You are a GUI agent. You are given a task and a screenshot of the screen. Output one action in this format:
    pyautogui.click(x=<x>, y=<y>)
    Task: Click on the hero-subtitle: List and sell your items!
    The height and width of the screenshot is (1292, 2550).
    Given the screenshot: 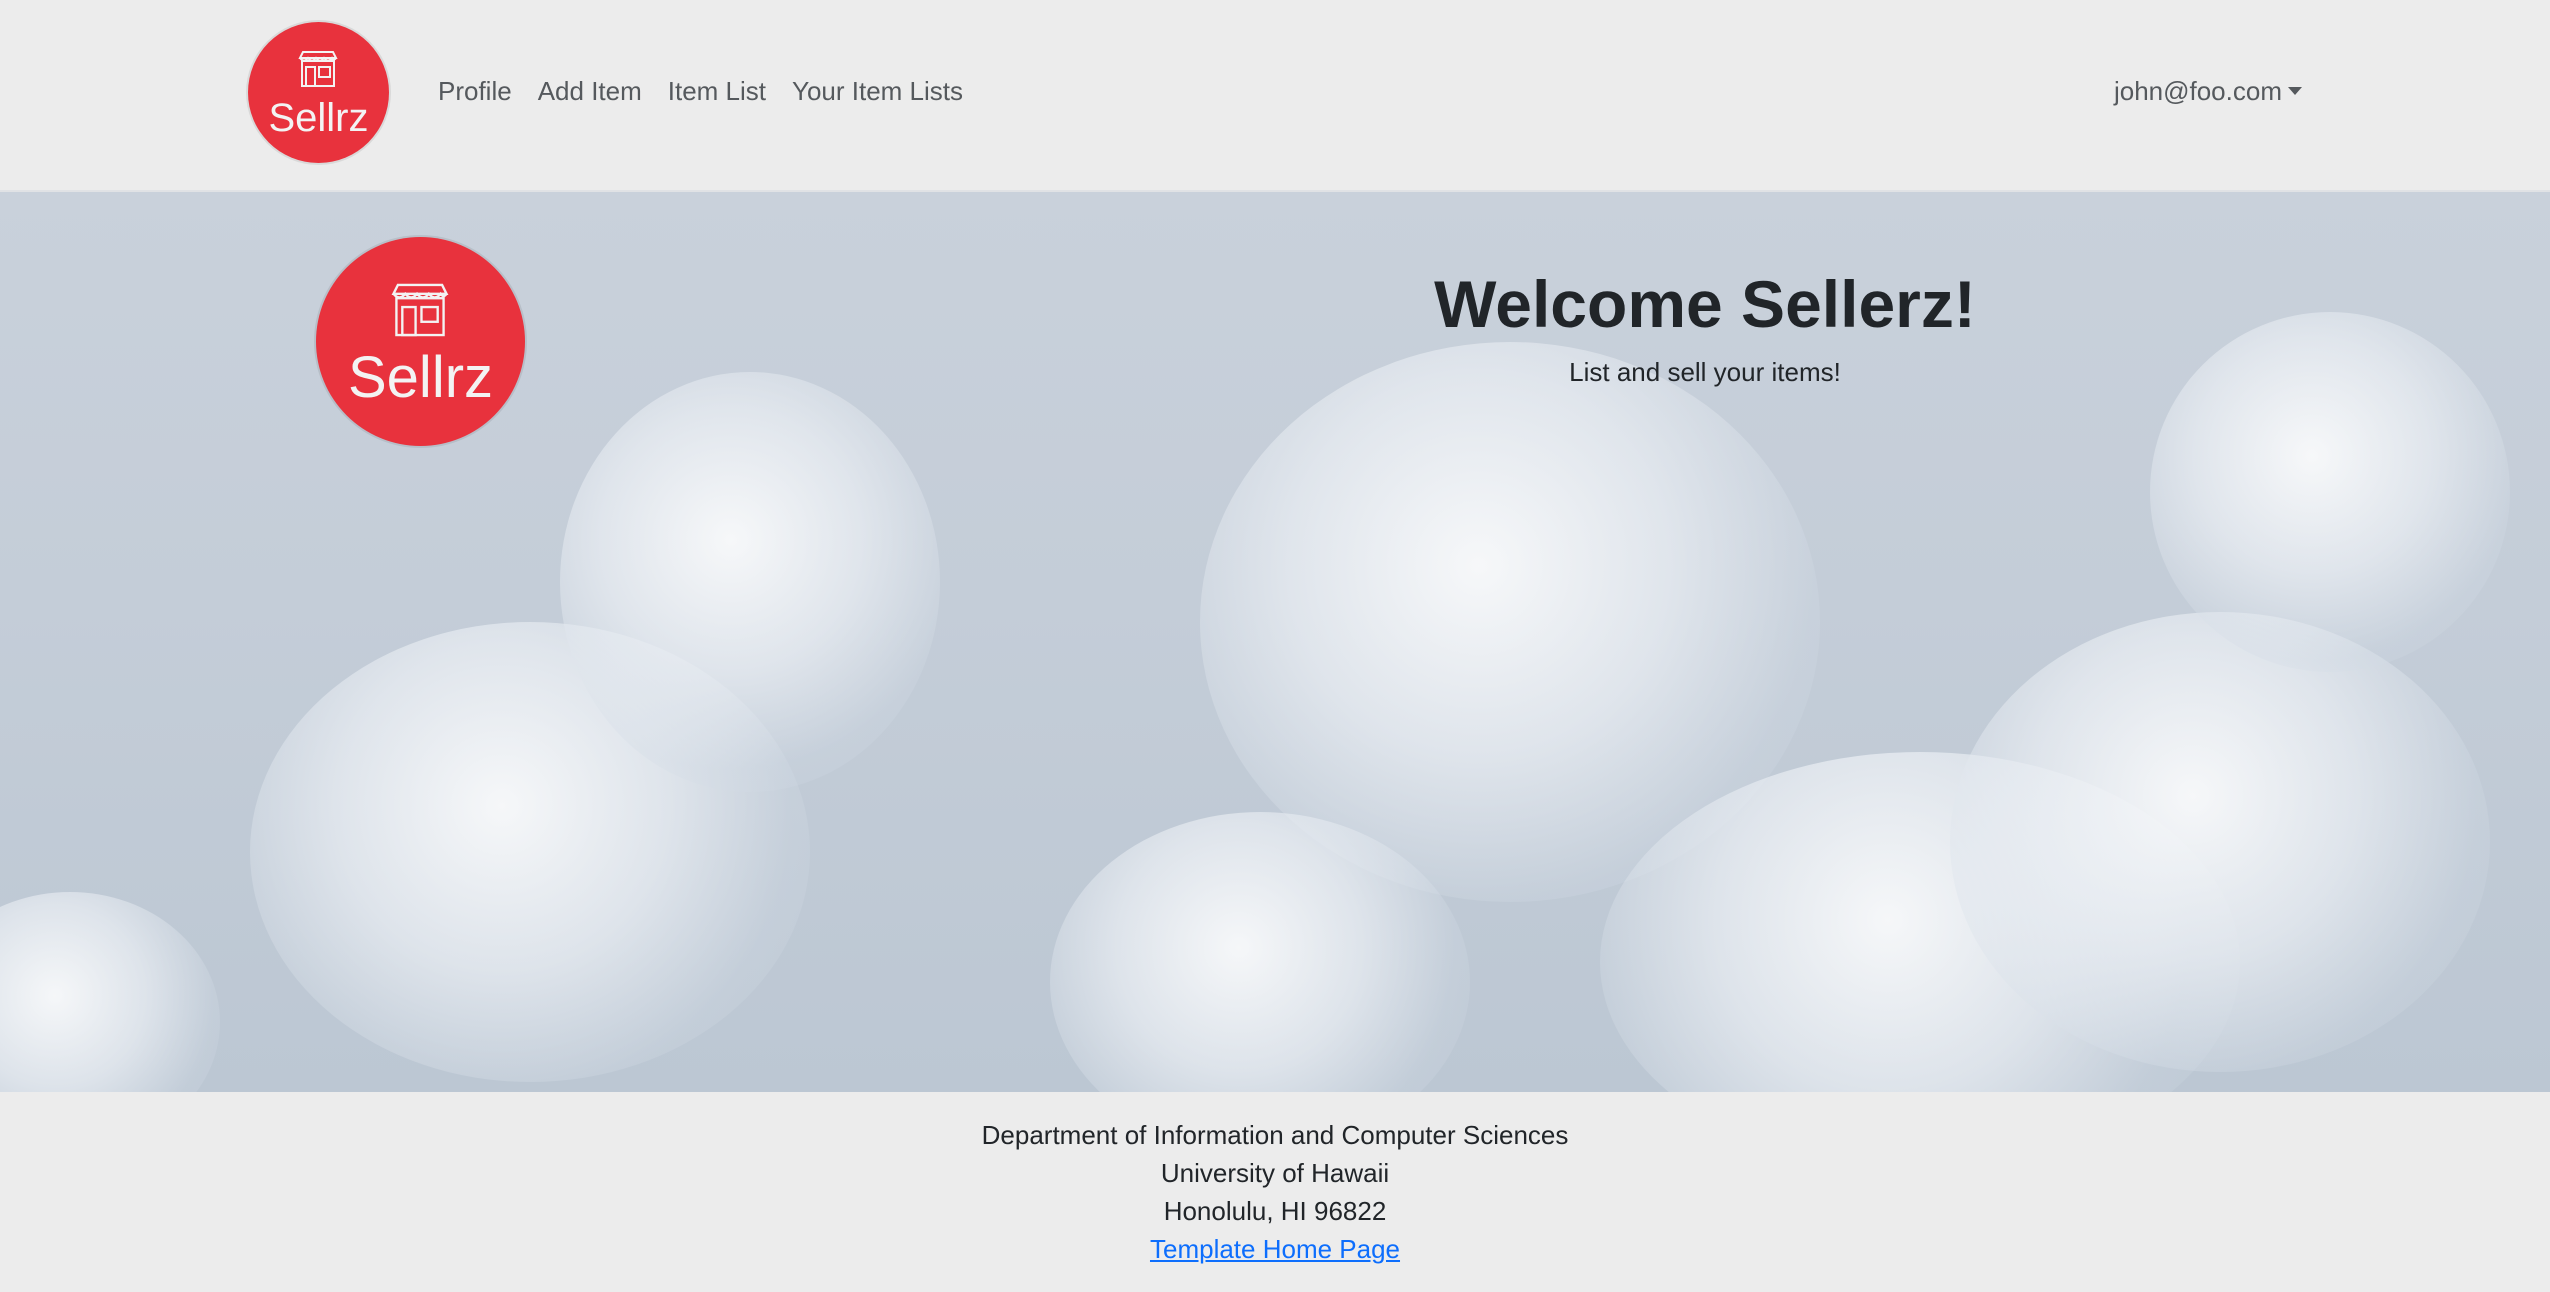 What is the action you would take?
    pyautogui.click(x=1705, y=372)
    